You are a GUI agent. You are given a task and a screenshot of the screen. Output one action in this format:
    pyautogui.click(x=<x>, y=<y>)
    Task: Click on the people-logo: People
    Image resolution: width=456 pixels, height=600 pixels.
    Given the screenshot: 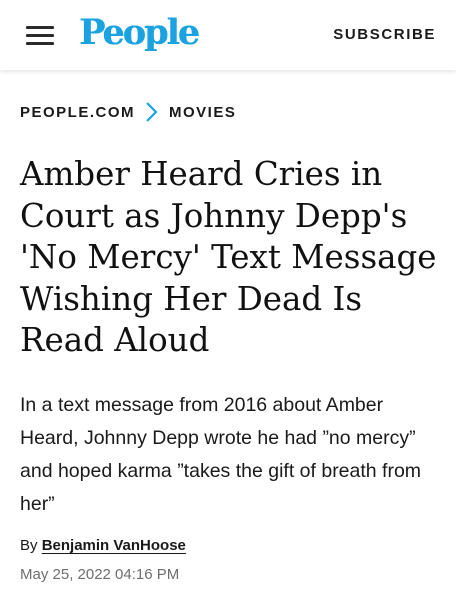 What is the action you would take?
    pyautogui.click(x=139, y=33)
    